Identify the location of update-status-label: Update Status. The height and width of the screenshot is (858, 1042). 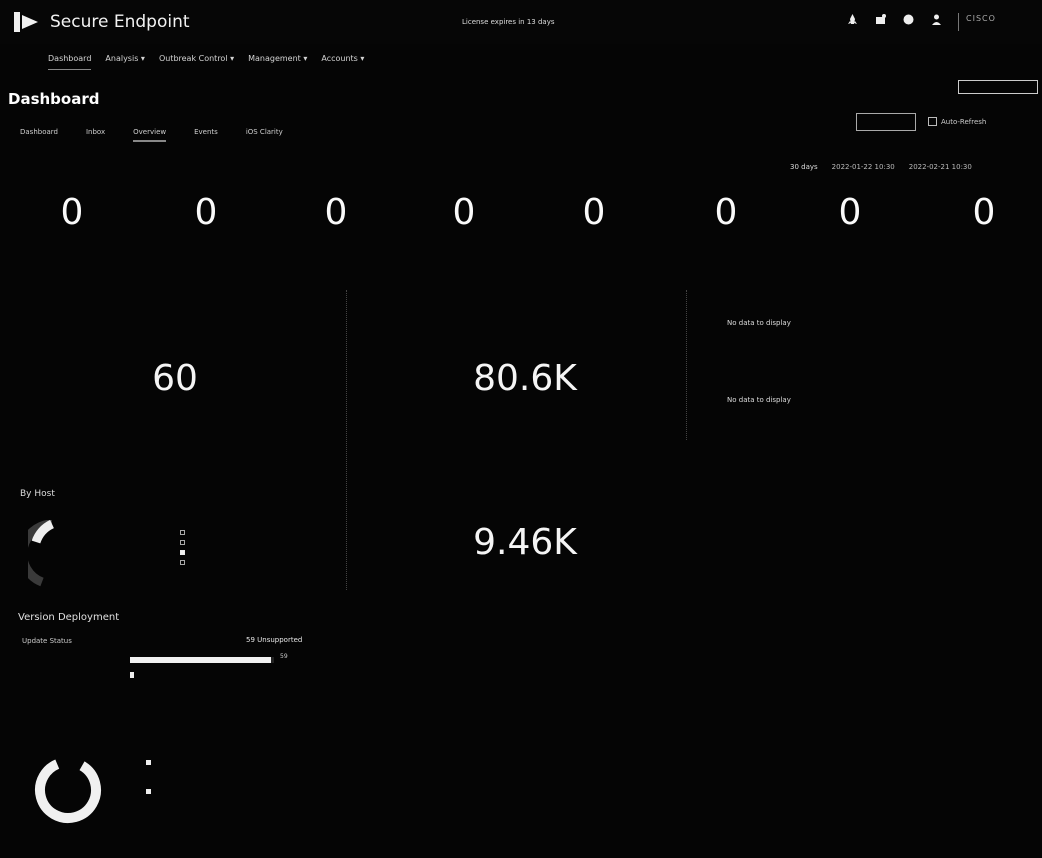
(47, 641).